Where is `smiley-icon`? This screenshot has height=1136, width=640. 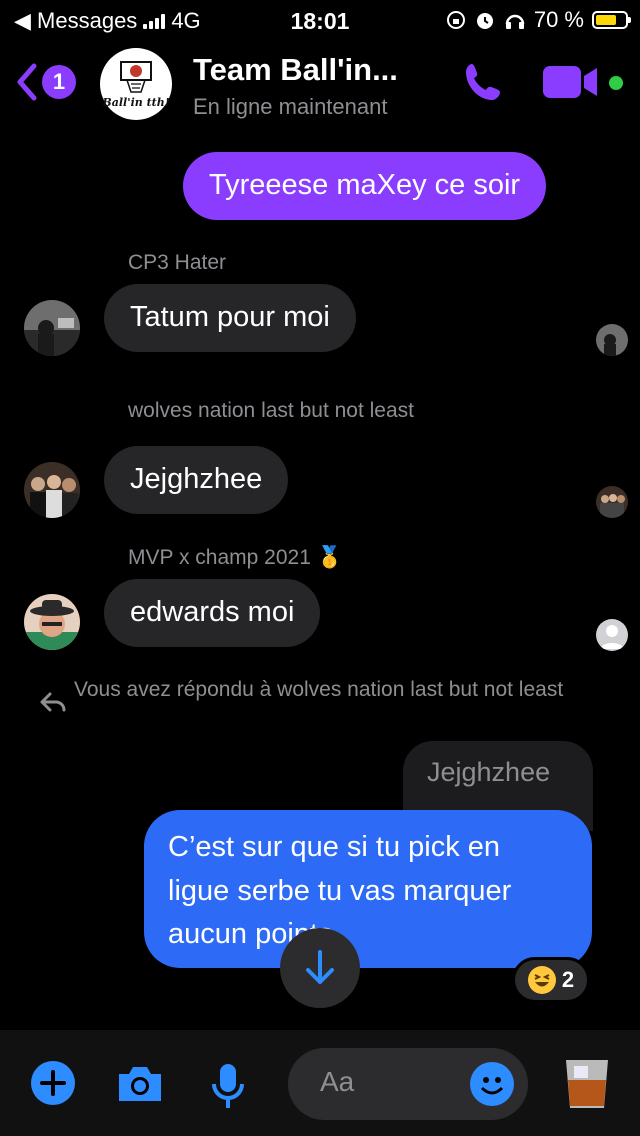 smiley-icon is located at coordinates (492, 1086).